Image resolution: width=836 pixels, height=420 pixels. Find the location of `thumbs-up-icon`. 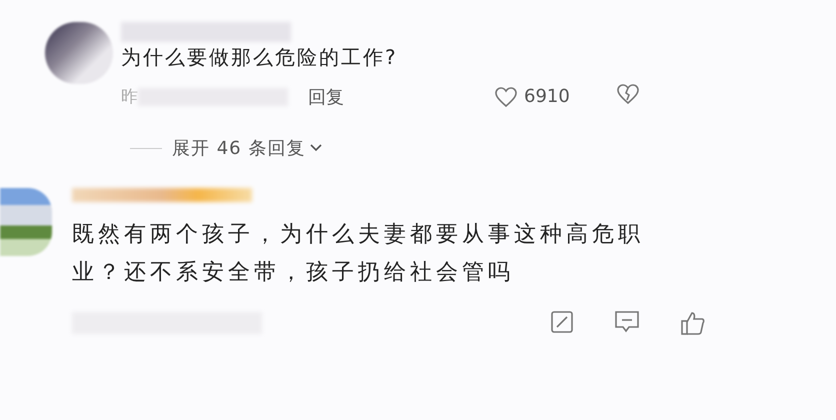

thumbs-up-icon is located at coordinates (693, 323).